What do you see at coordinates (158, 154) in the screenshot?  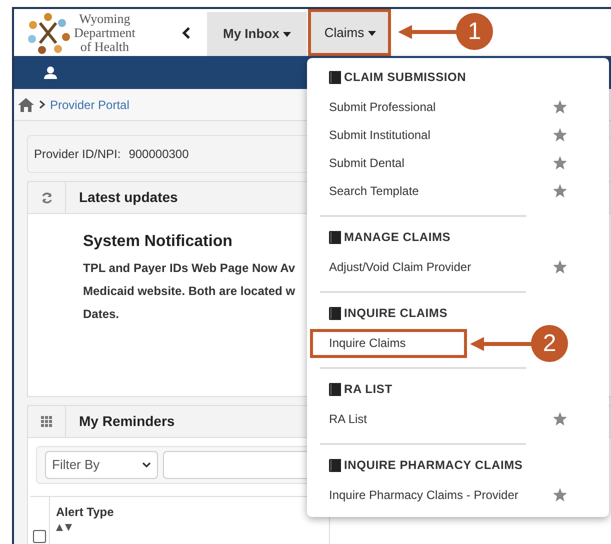 I see `provider-value: 900000300` at bounding box center [158, 154].